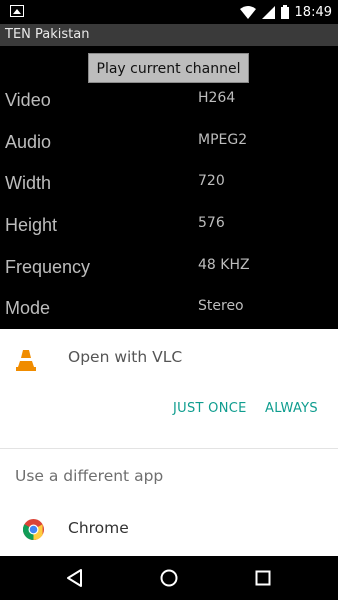 This screenshot has height=600, width=338. Describe the element at coordinates (211, 181) in the screenshot. I see `info-value: 720` at that location.